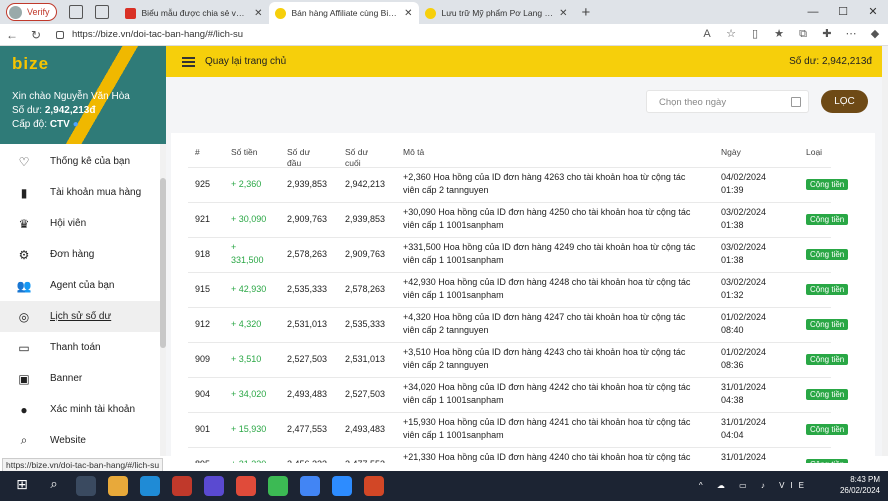 The width and height of the screenshot is (888, 501). What do you see at coordinates (707, 34) in the screenshot?
I see `read-aloud-icon: A` at bounding box center [707, 34].